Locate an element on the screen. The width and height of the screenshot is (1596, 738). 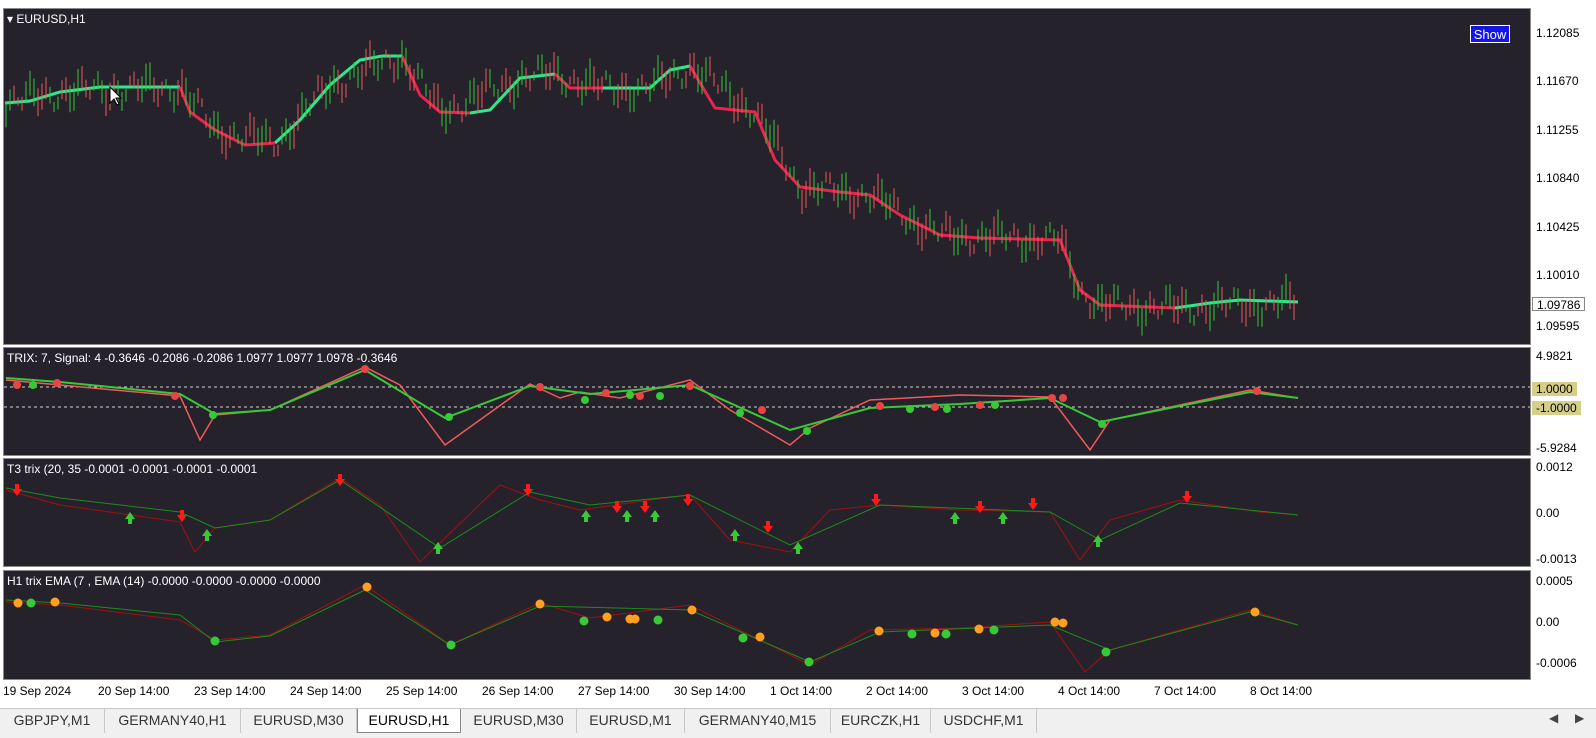
mouse-cursor-icon is located at coordinates (116, 95).